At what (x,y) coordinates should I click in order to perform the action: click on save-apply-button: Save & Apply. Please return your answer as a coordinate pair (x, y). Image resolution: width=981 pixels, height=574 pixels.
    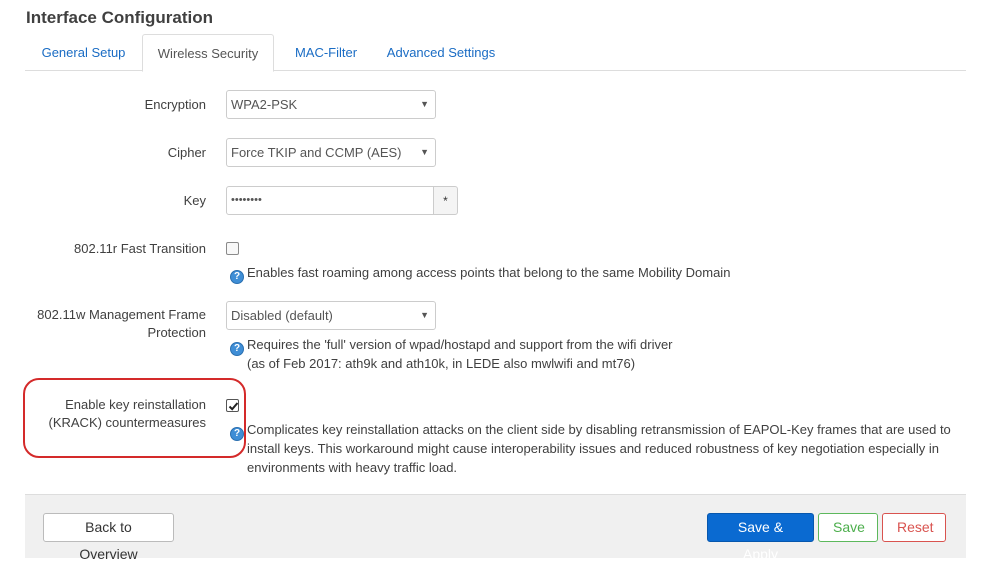
    Looking at the image, I should click on (760, 537).